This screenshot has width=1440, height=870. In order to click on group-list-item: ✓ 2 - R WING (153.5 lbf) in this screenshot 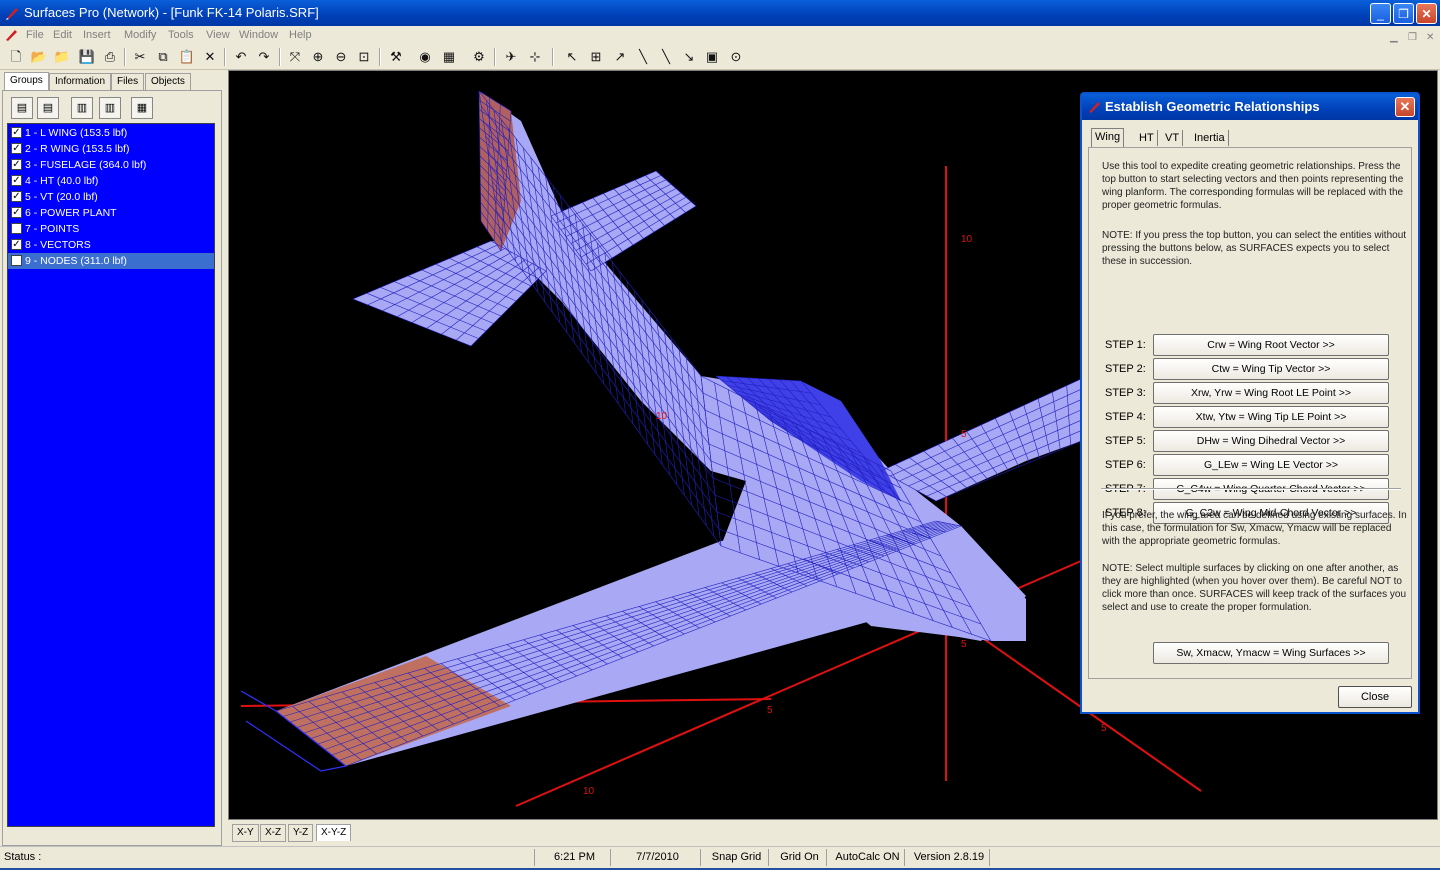, I will do `click(111, 149)`.